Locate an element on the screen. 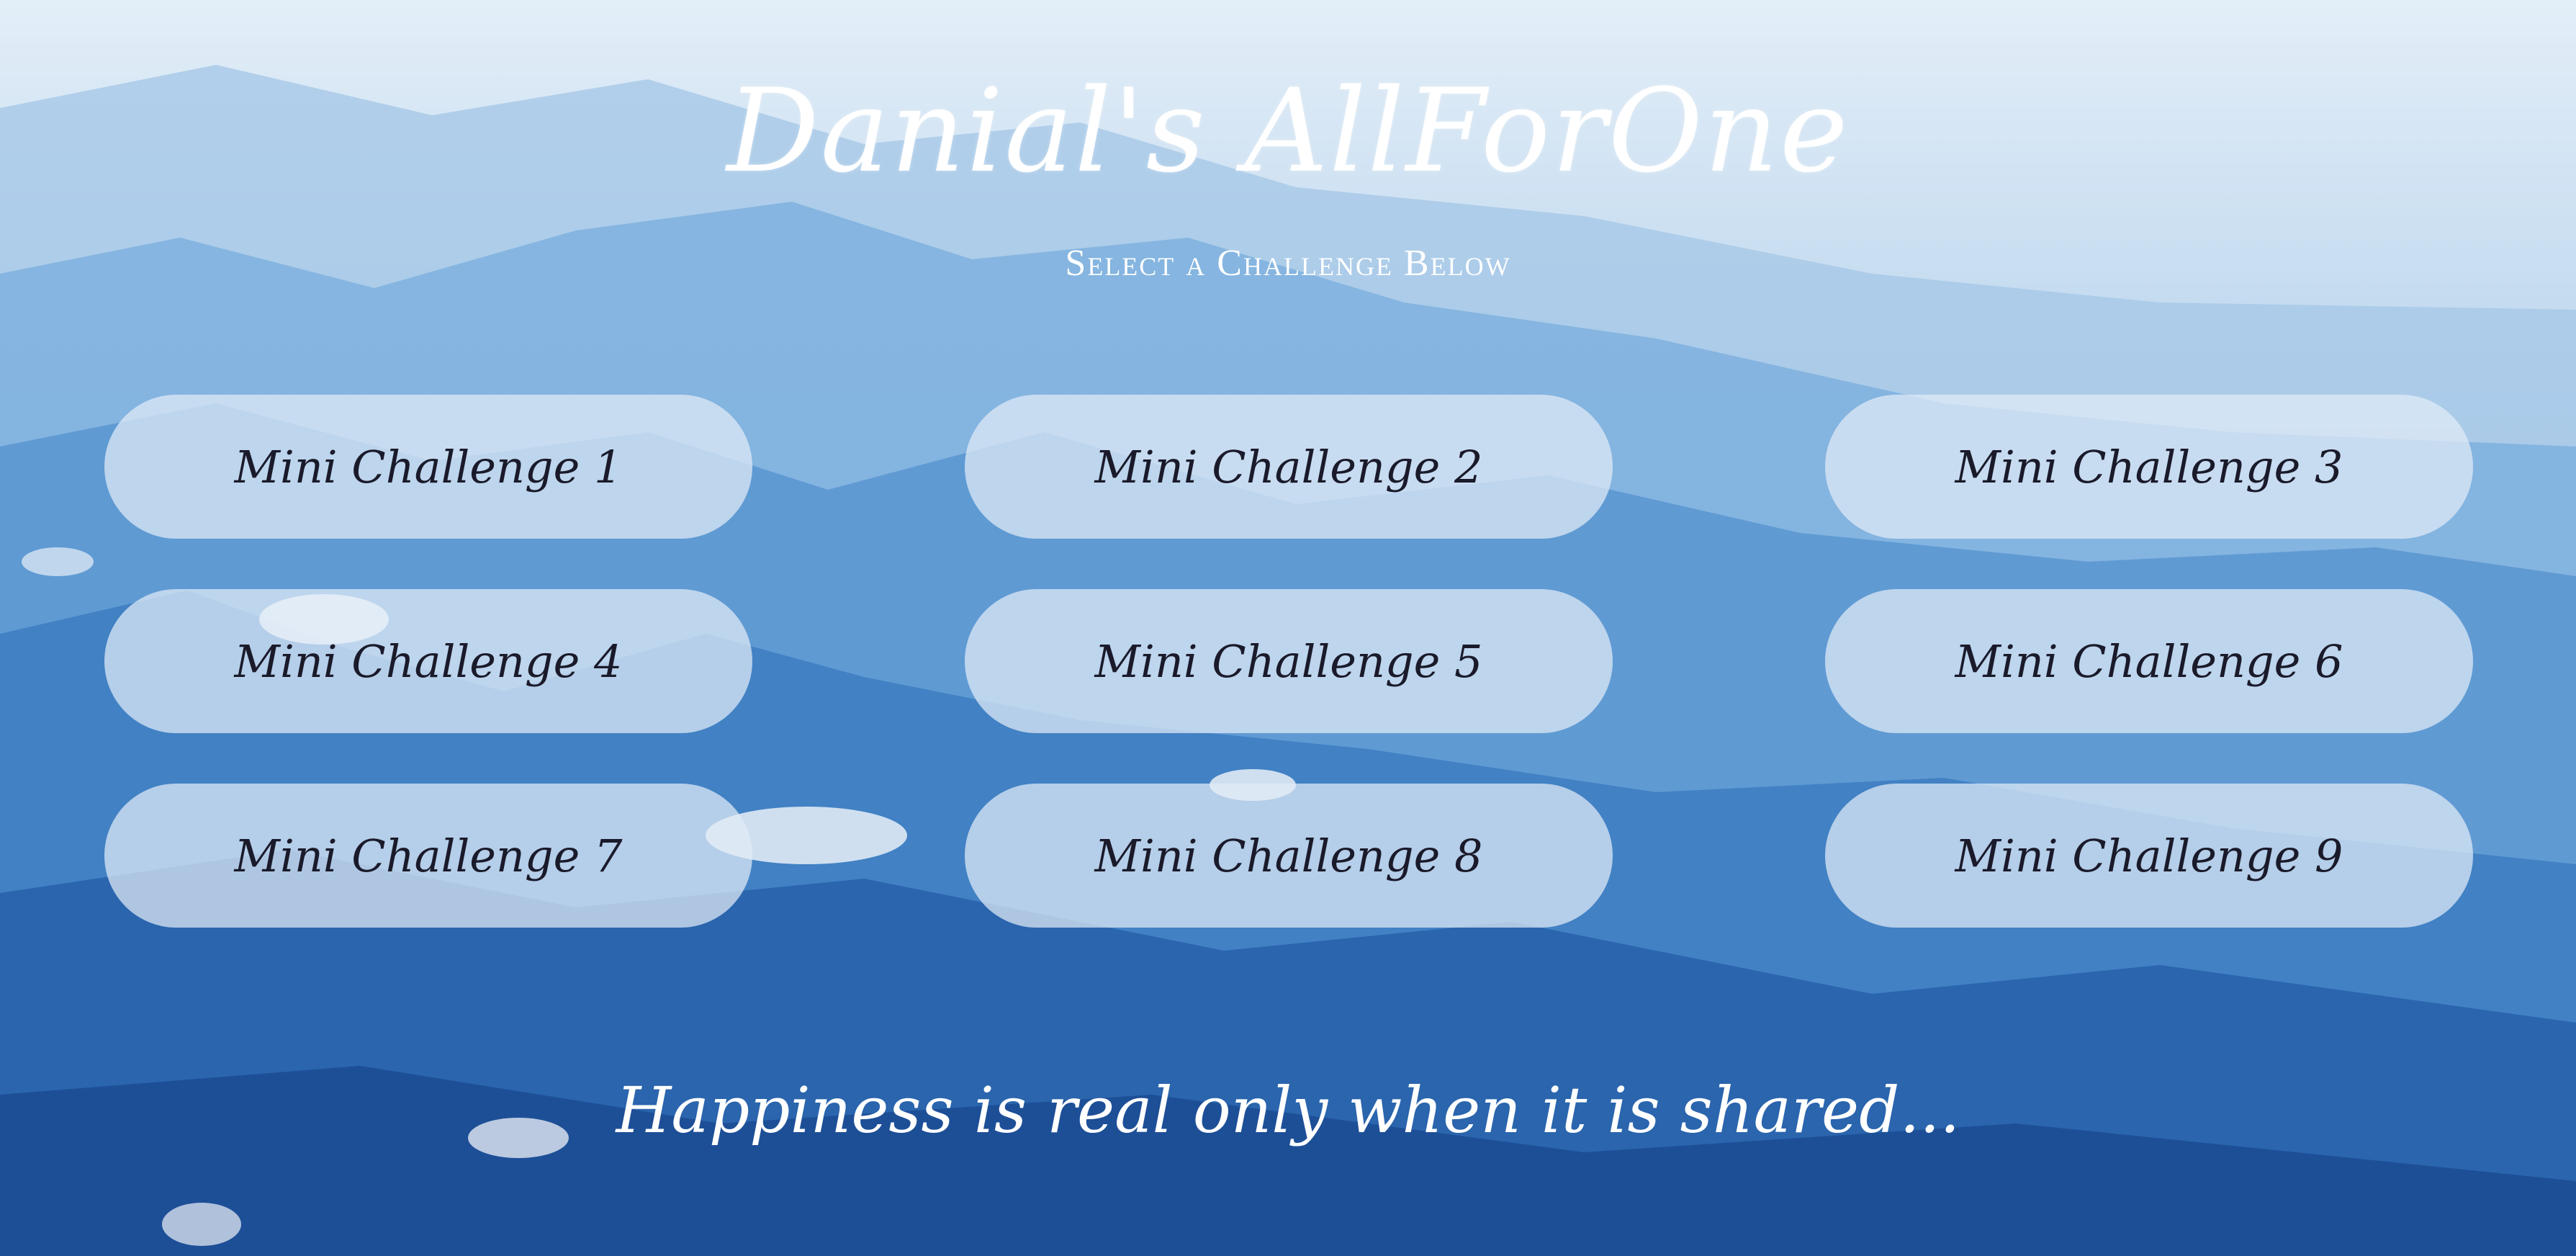  challenge-button-7: Mini Challenge 7 is located at coordinates (428, 856).